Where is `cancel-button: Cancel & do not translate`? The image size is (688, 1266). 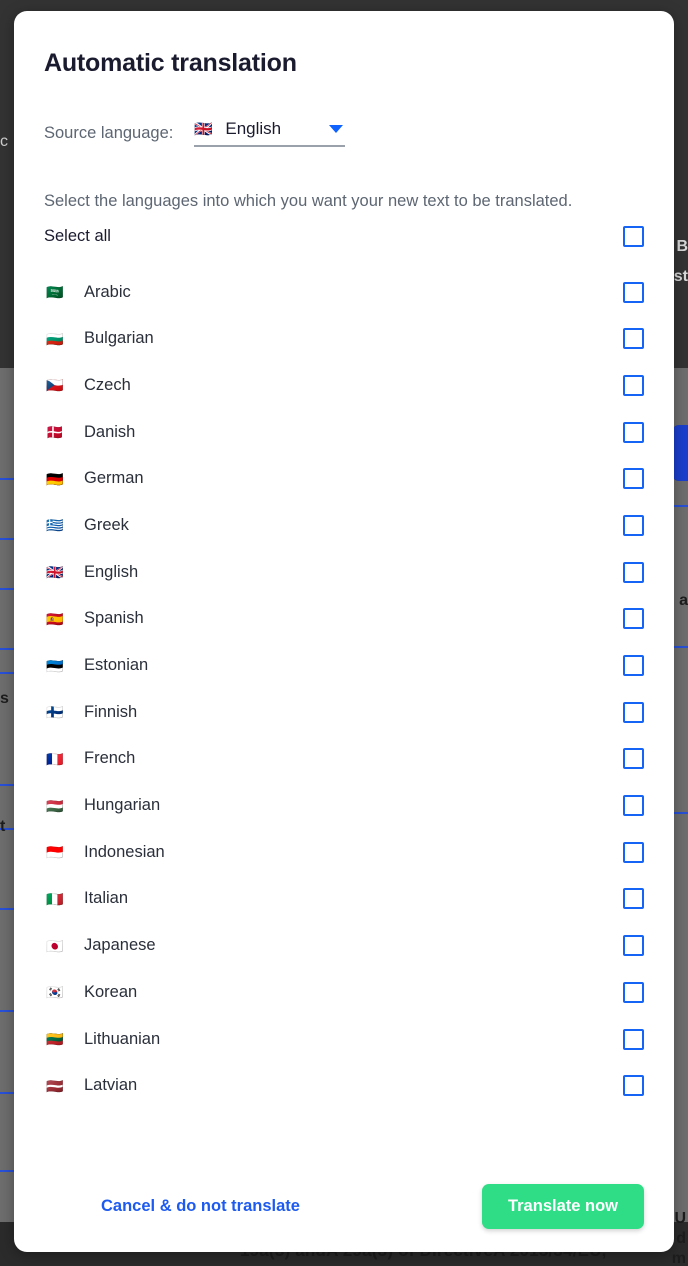 cancel-button: Cancel & do not translate is located at coordinates (200, 1206).